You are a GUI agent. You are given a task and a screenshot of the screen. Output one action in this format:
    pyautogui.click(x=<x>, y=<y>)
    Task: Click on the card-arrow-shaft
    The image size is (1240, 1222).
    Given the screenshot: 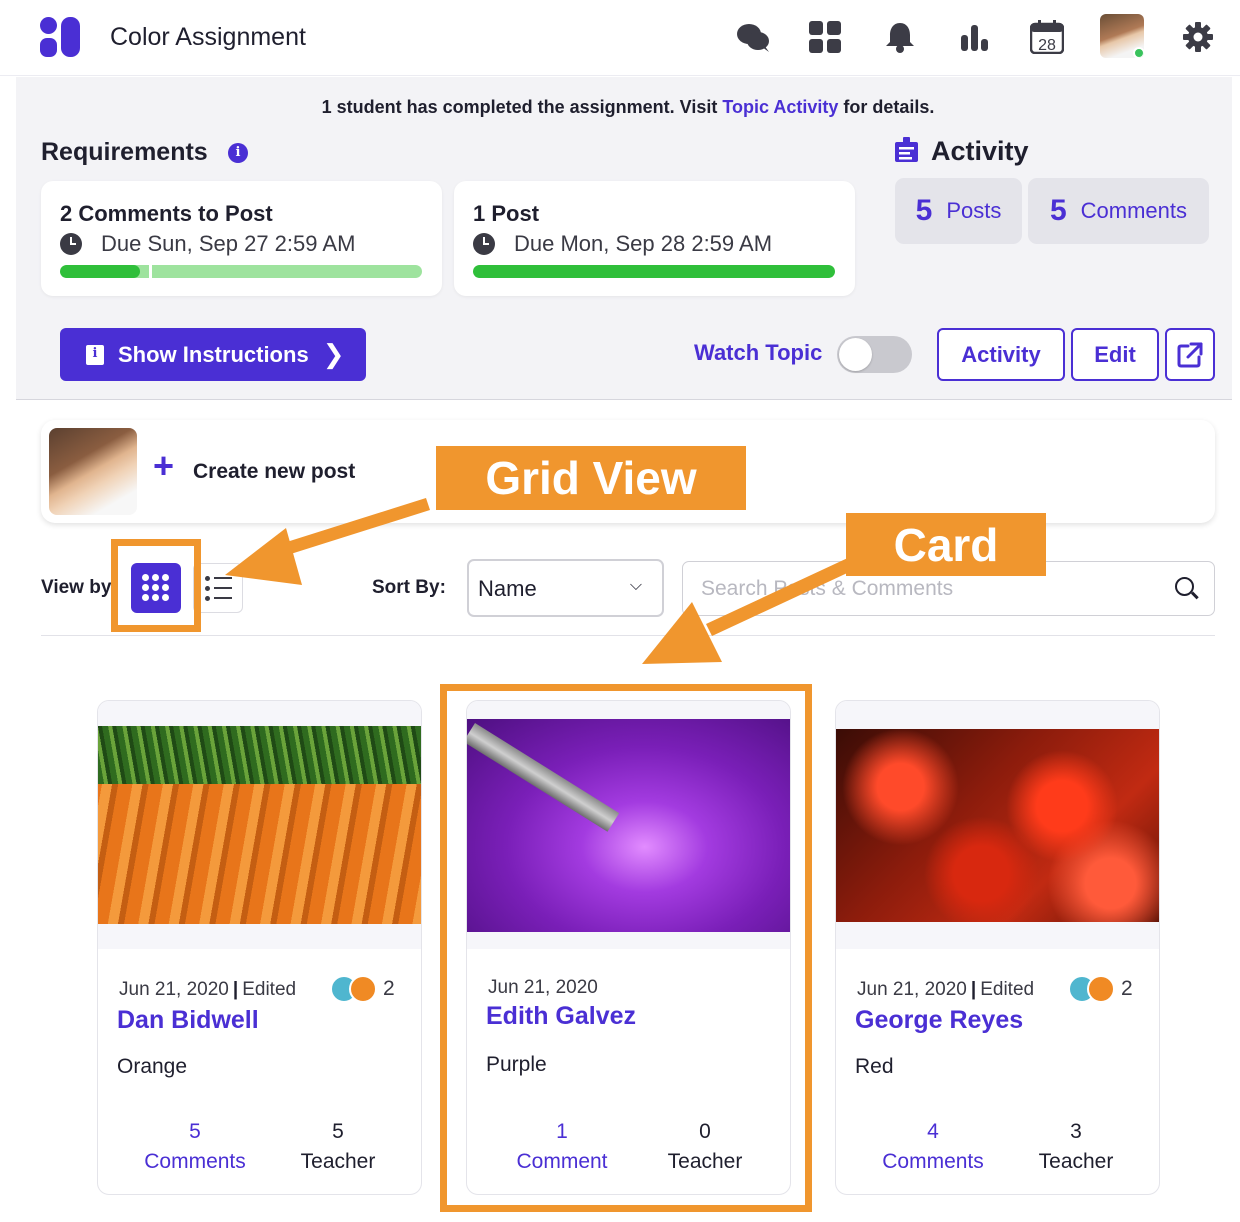 What is the action you would take?
    pyautogui.click(x=782, y=596)
    